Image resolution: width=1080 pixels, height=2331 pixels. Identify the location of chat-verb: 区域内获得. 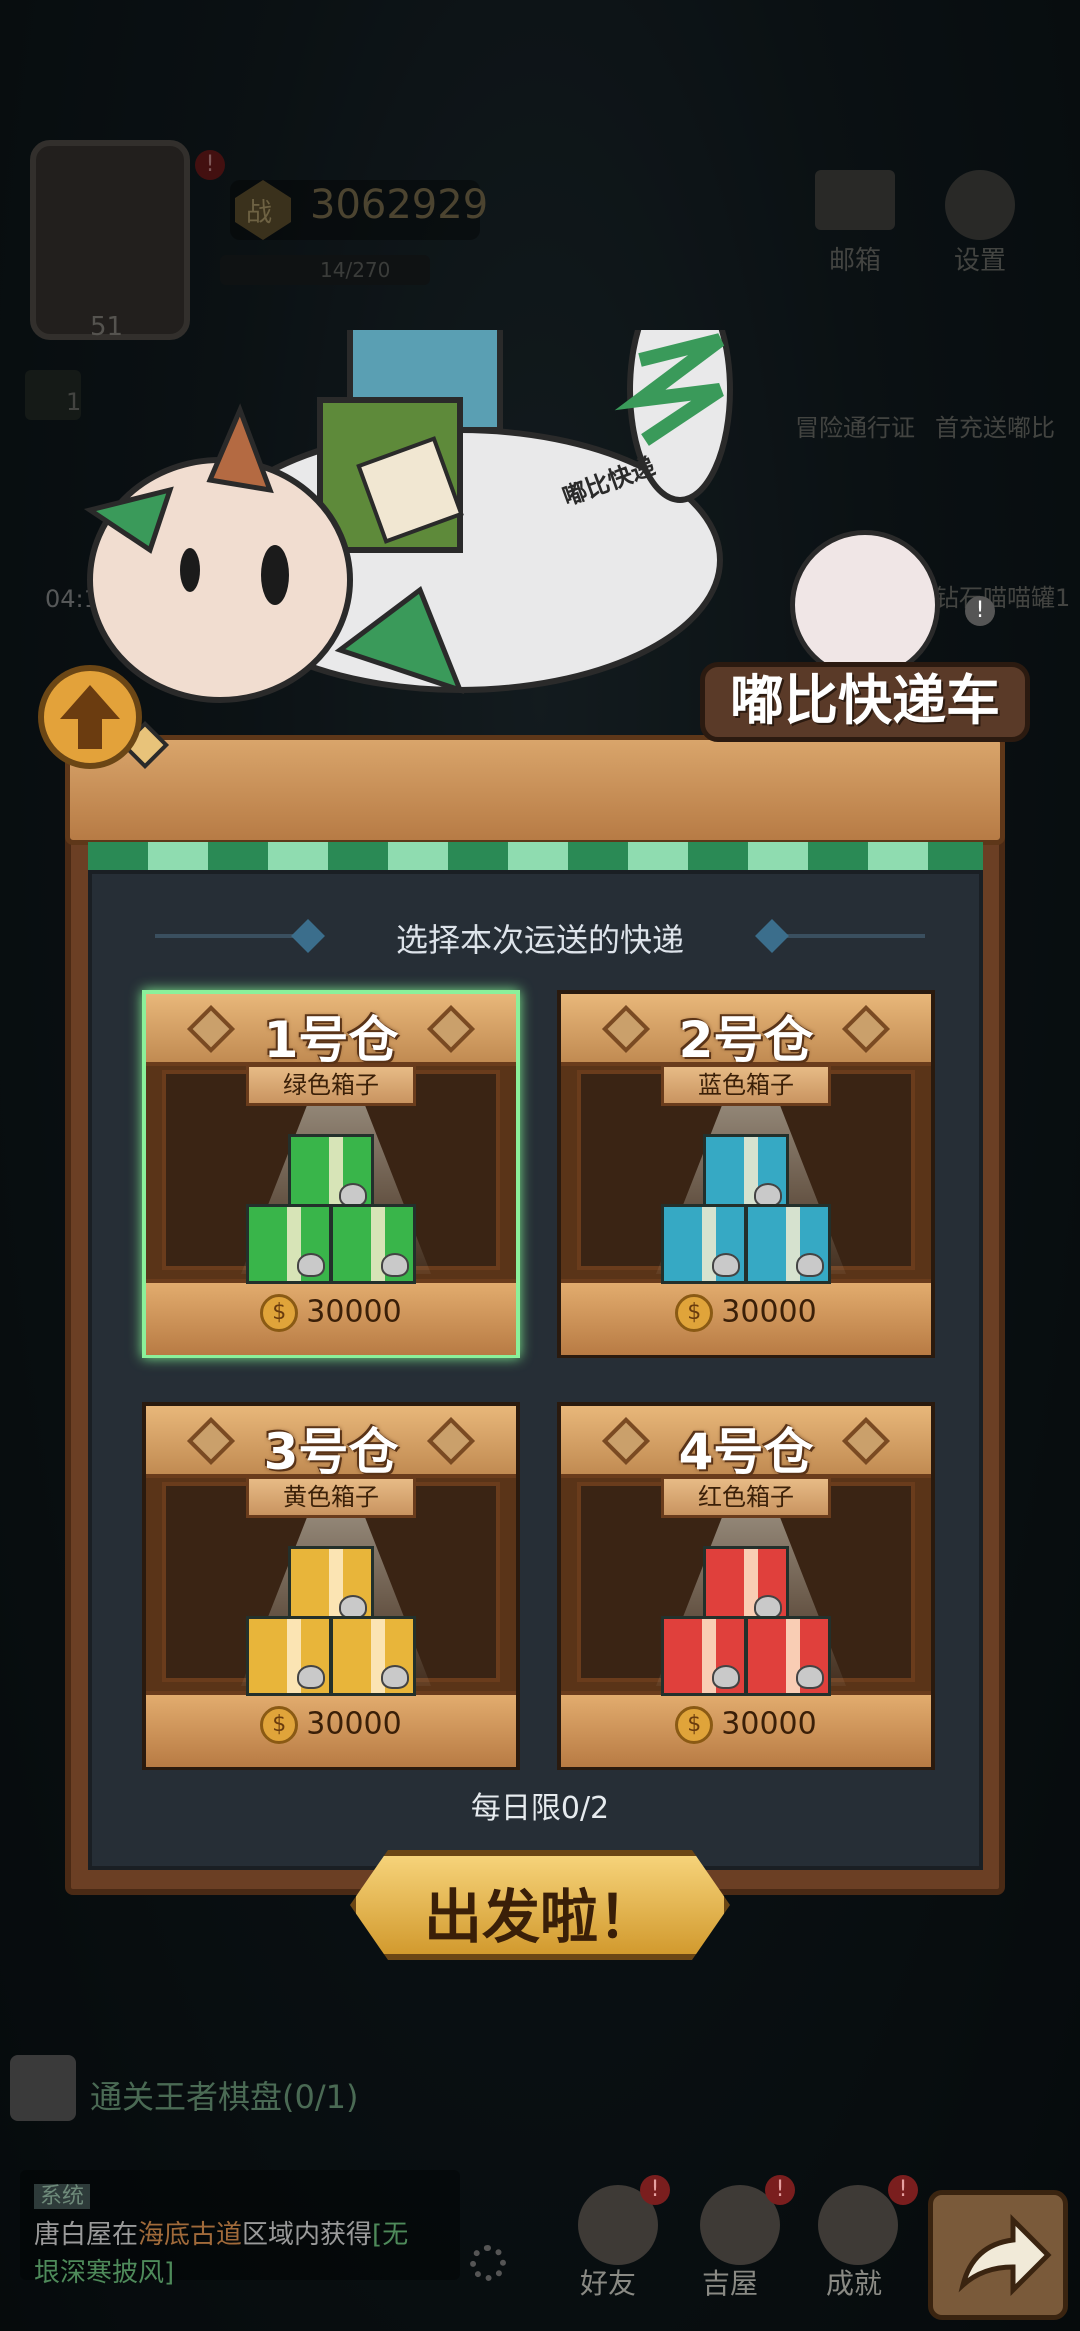
(307, 2235).